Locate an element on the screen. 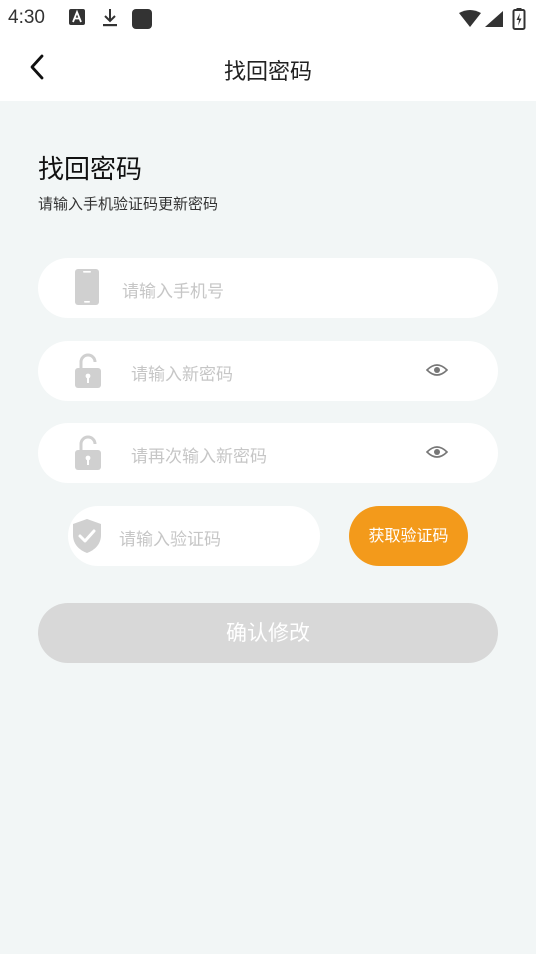 The height and width of the screenshot is (954, 536). confirm-password-placeholder: 请再次输入新密码 is located at coordinates (199, 457).